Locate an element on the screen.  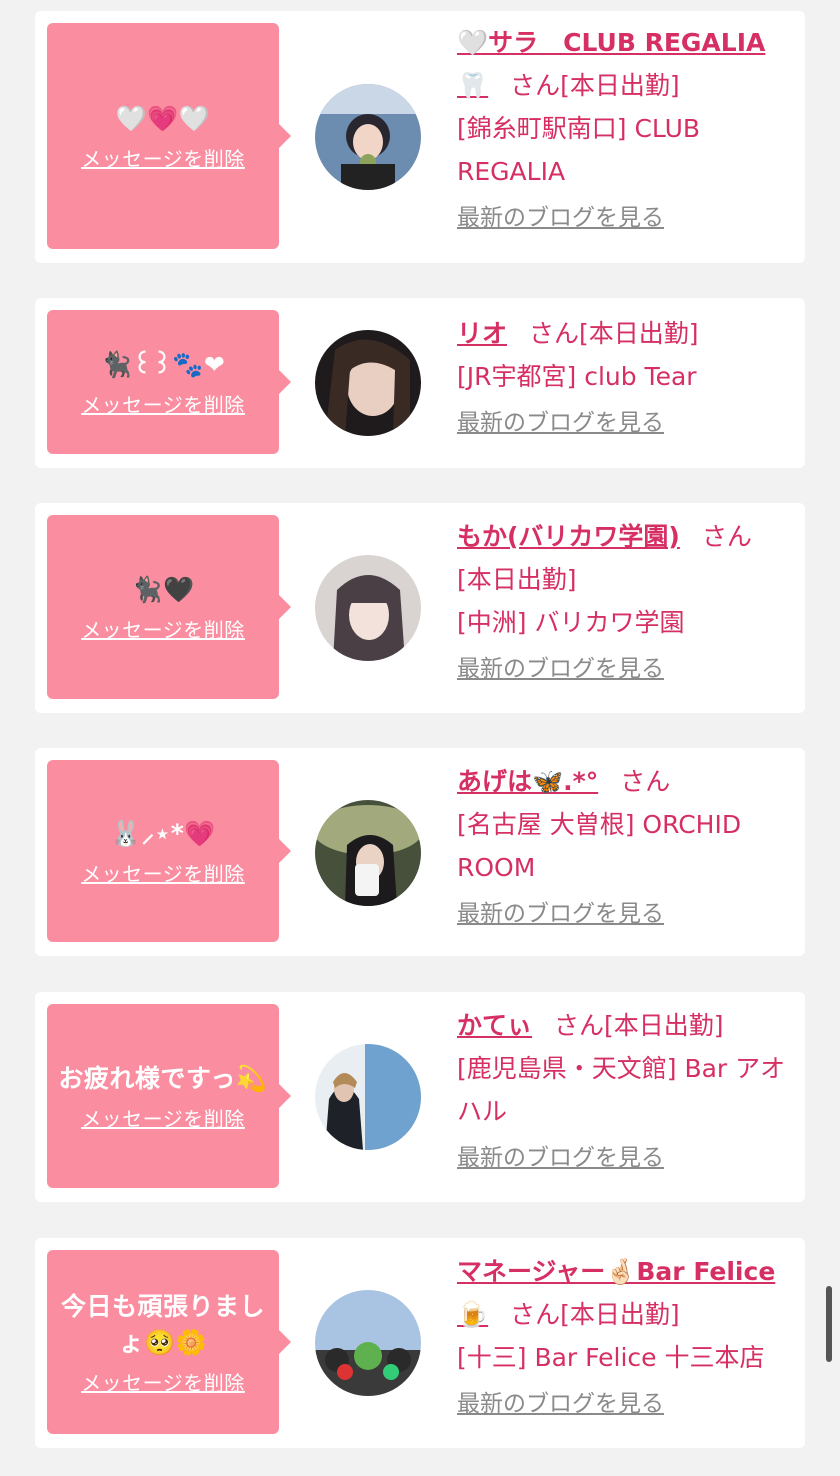
shop-location: [十三] Bar Felice 十三本店 is located at coordinates (611, 1357).